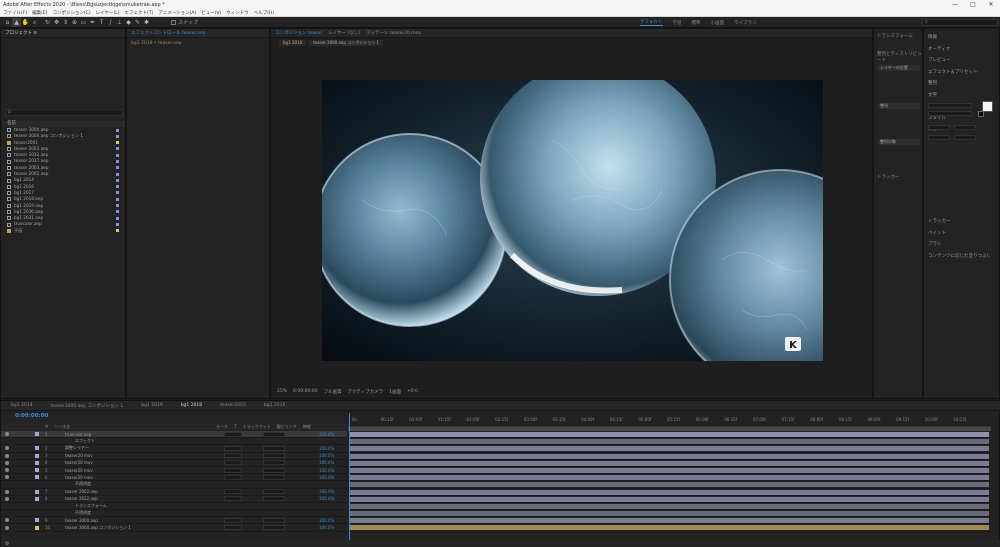 The image size is (1000, 547). I want to click on clone-icon: ⊥, so click(119, 22).